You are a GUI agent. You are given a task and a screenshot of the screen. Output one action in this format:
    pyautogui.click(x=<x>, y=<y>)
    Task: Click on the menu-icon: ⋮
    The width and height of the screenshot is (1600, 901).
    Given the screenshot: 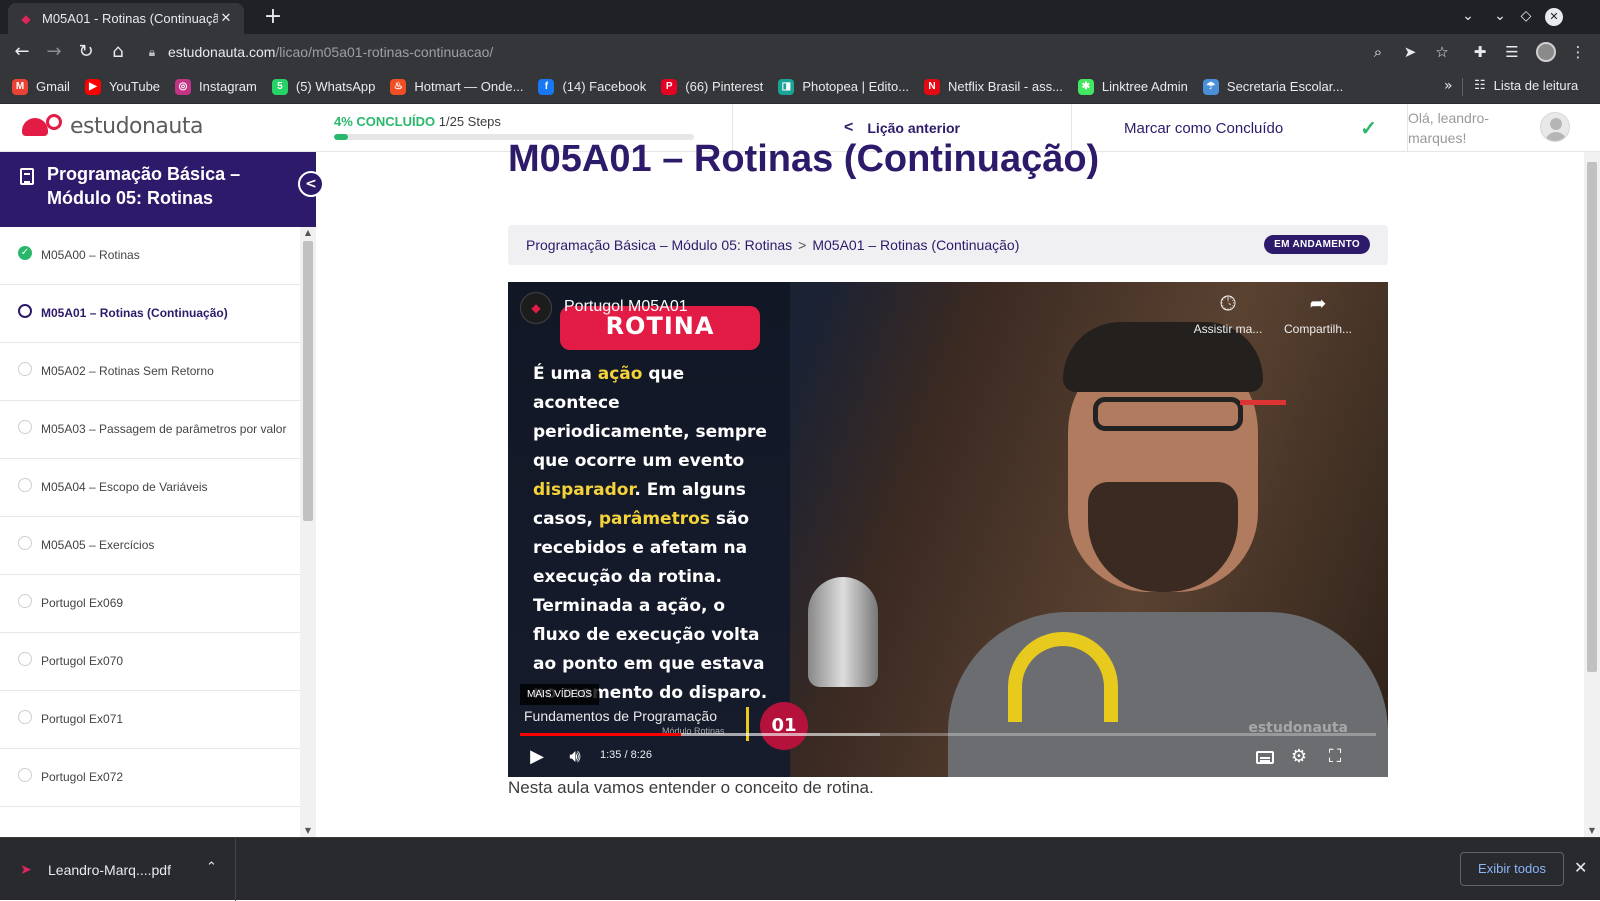 What is the action you would take?
    pyautogui.click(x=1578, y=52)
    